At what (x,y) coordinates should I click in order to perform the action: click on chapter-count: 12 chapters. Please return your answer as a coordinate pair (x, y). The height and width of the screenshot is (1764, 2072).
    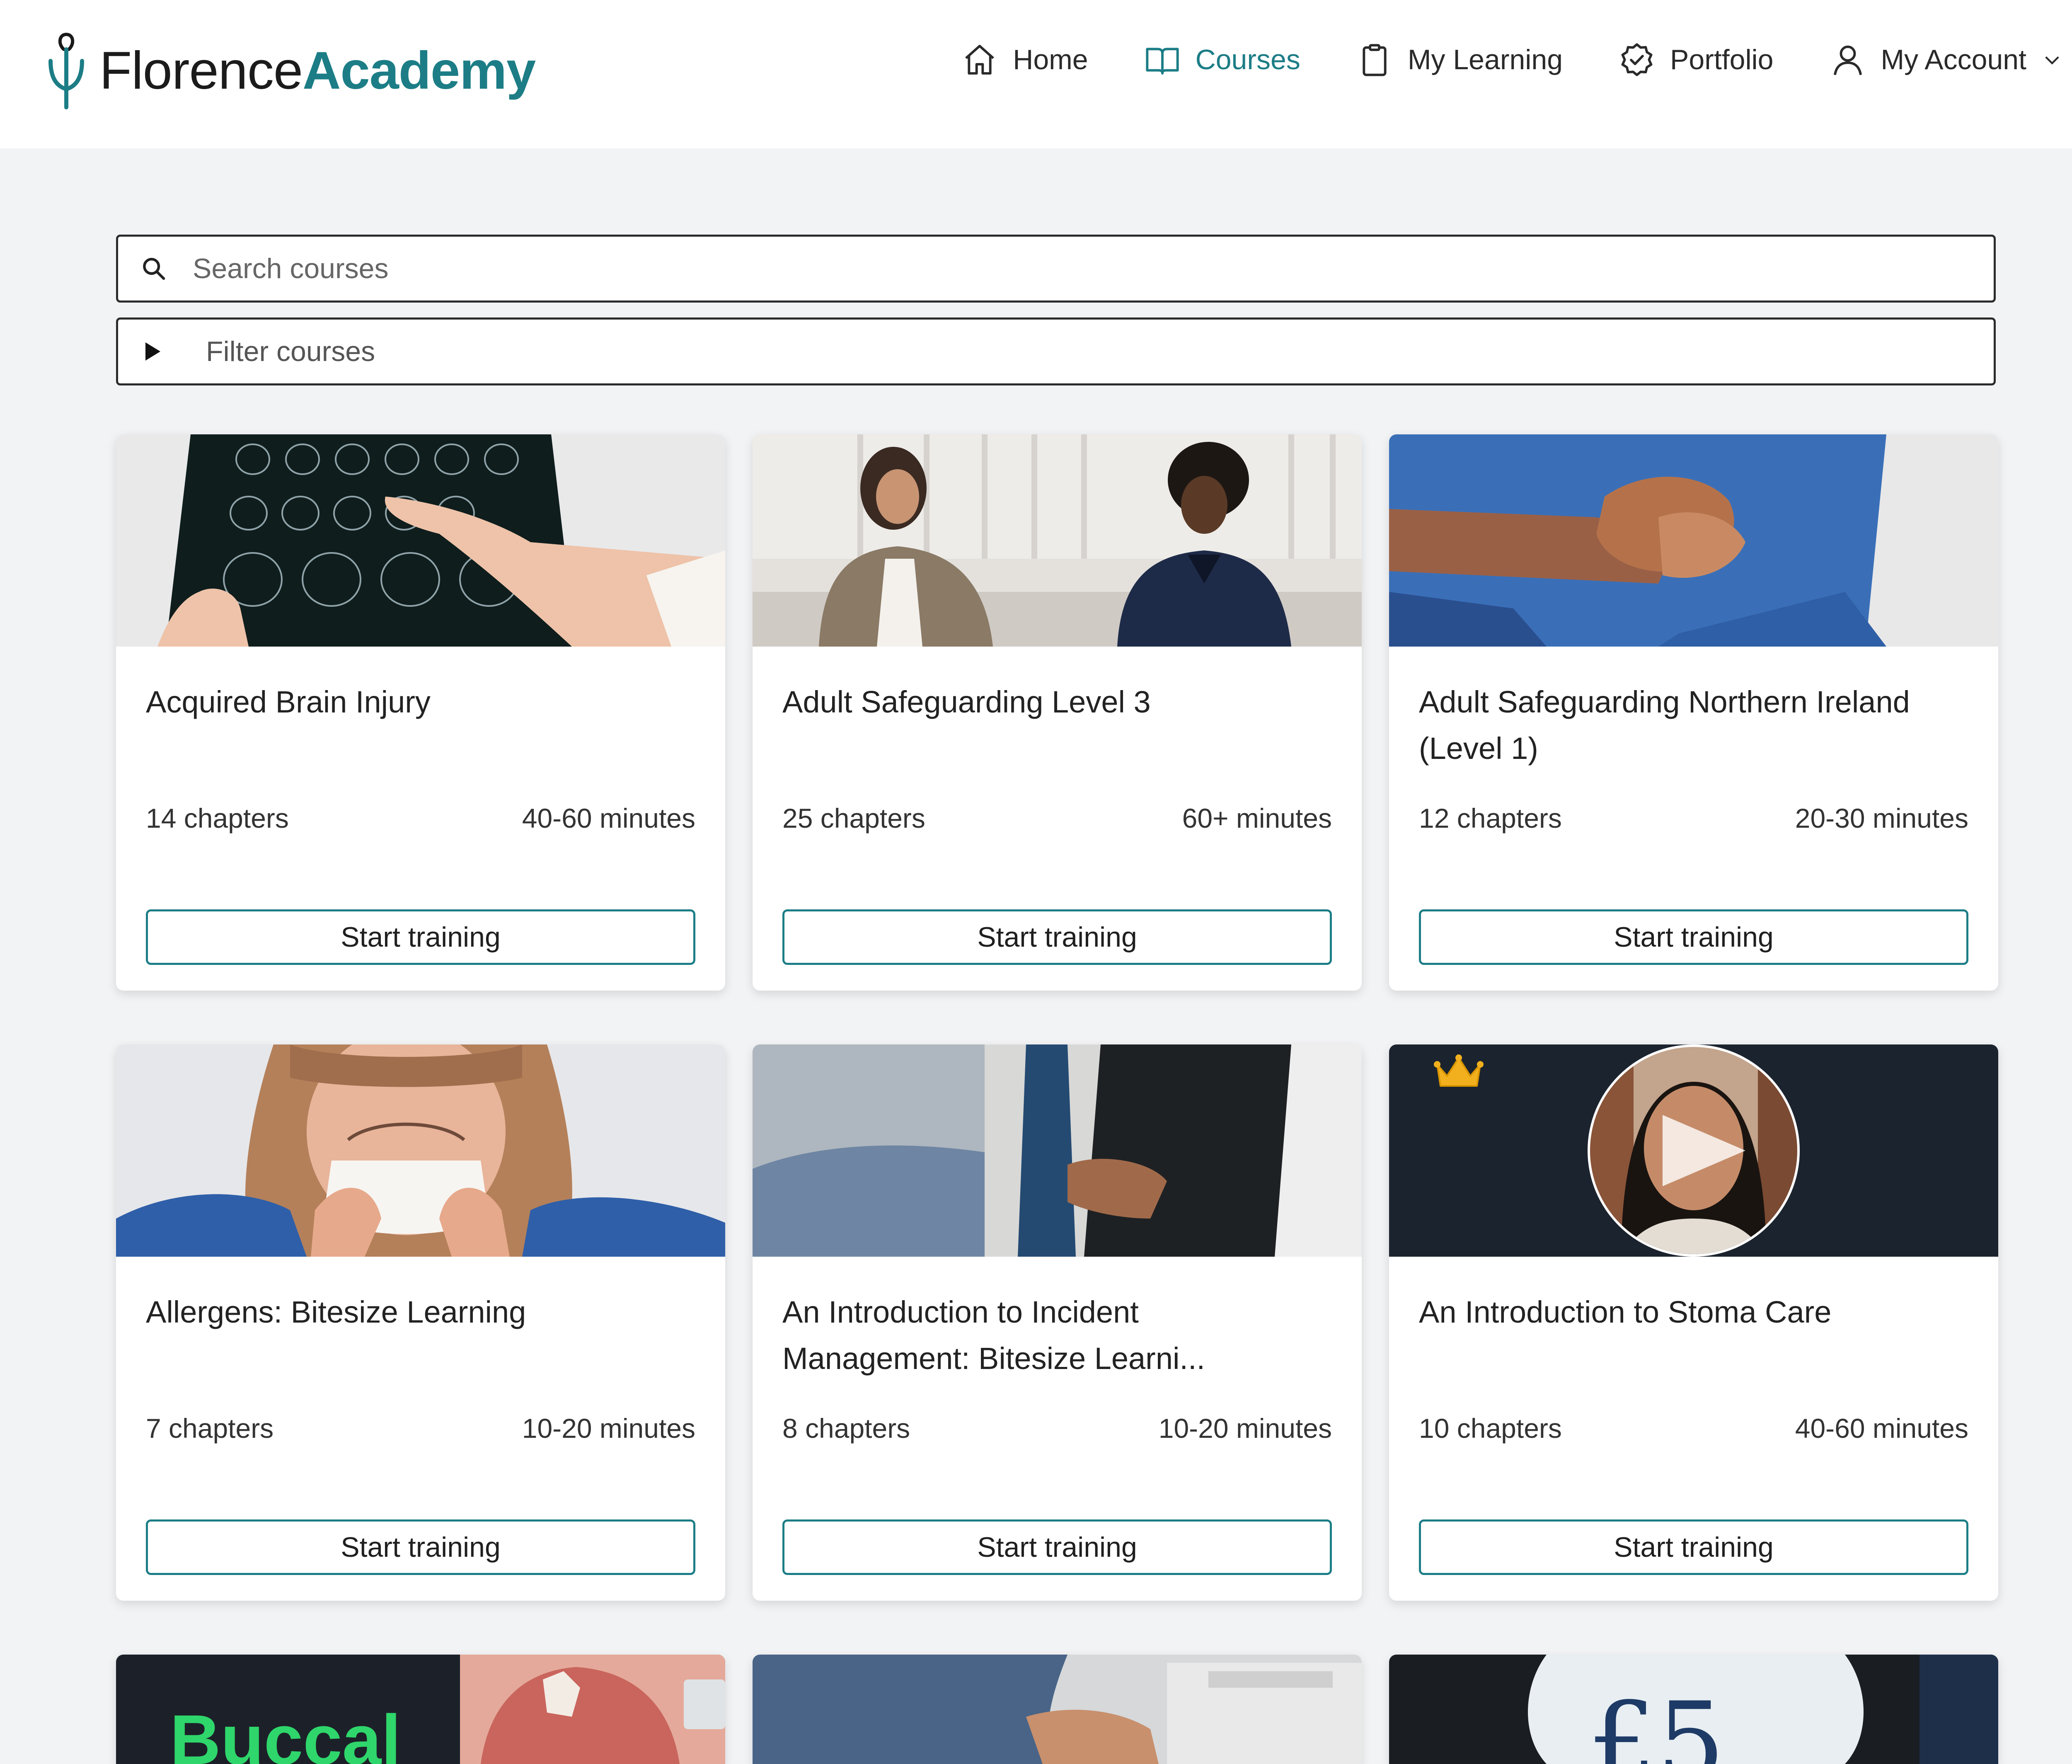
    Looking at the image, I should click on (1490, 818).